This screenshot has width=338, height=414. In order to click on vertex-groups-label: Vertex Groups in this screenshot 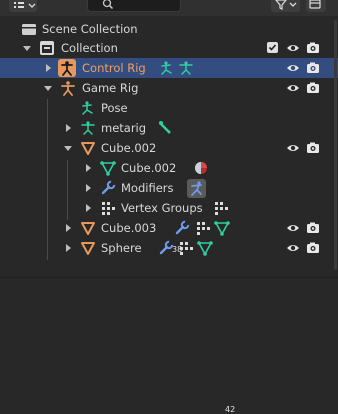, I will do `click(162, 208)`.